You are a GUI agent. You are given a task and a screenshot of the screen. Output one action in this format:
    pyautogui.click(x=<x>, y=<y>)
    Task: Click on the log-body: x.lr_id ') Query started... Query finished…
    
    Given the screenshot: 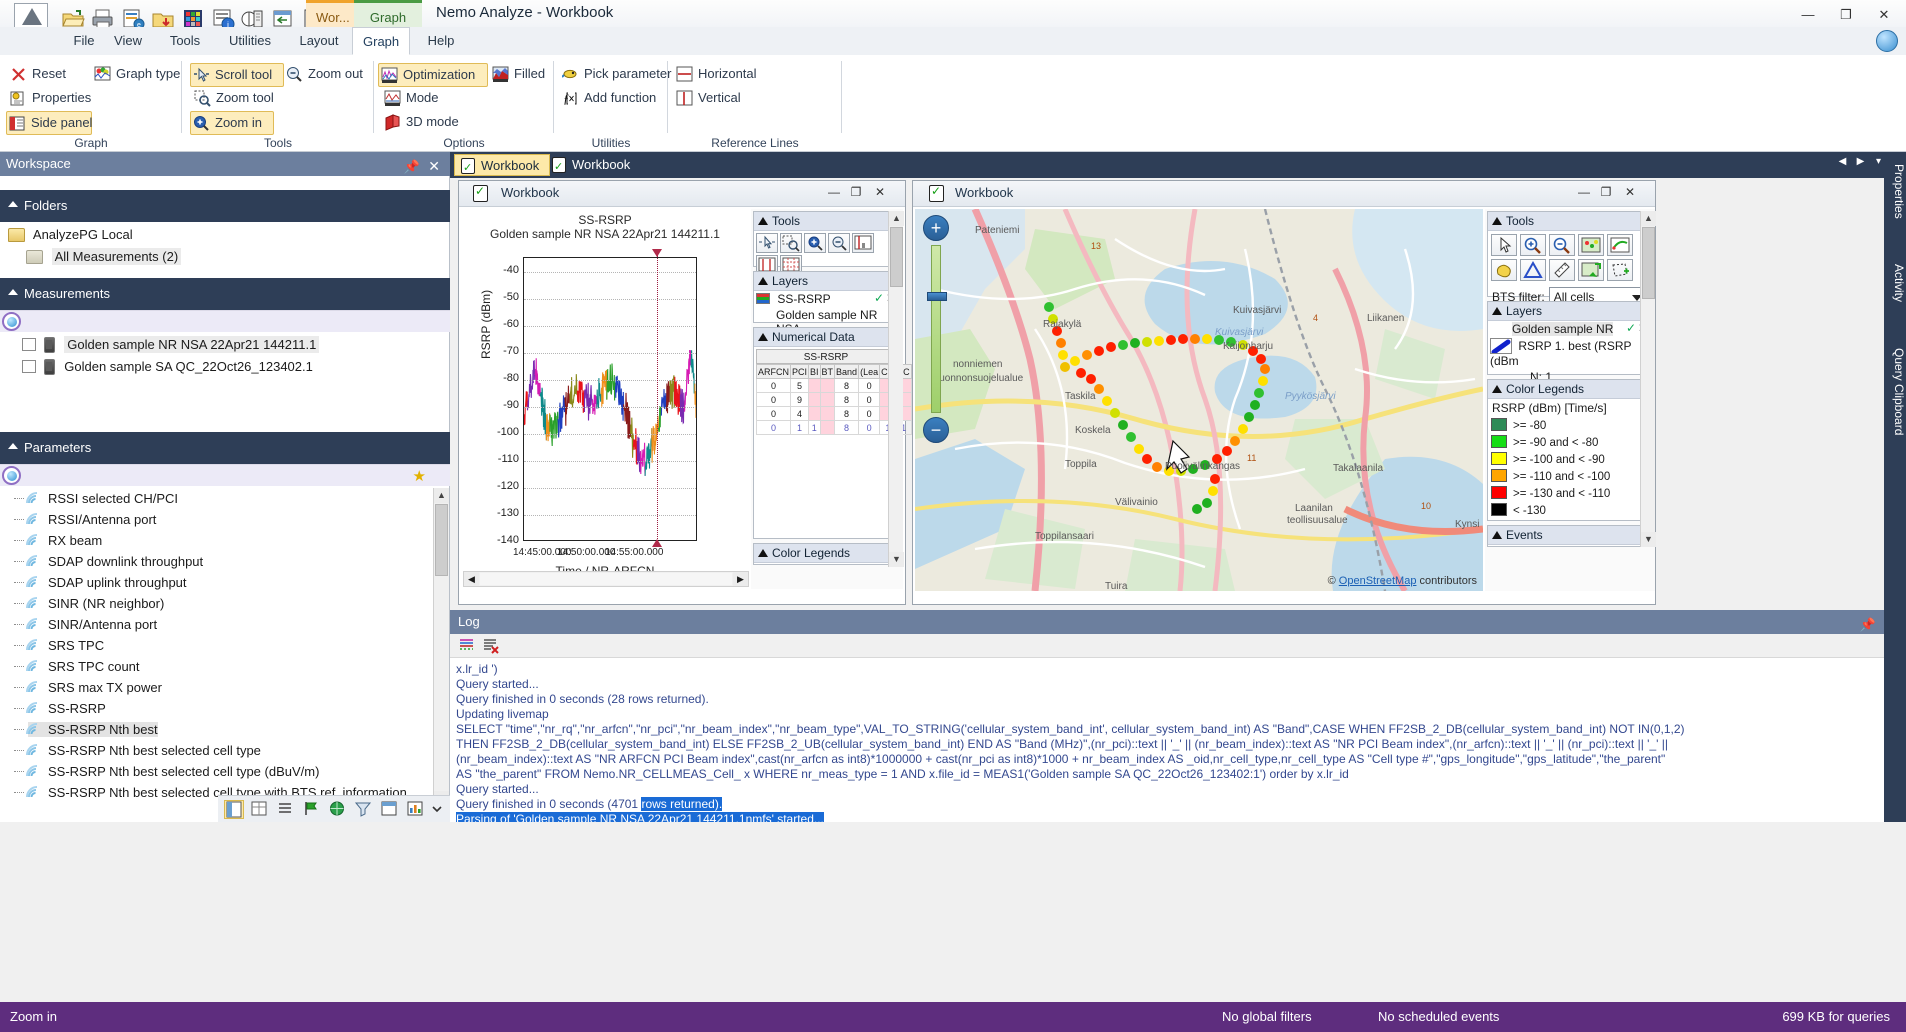 What is the action you would take?
    pyautogui.click(x=1178, y=740)
    